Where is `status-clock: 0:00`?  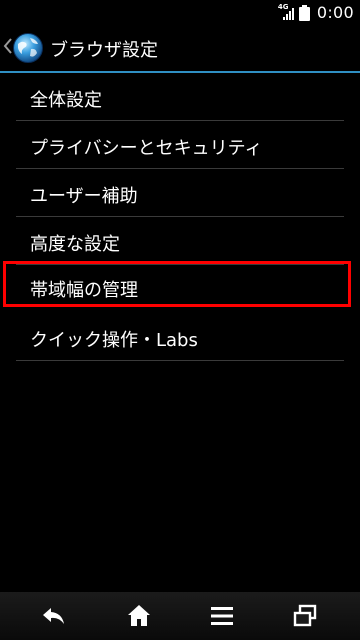 status-clock: 0:00 is located at coordinates (335, 12).